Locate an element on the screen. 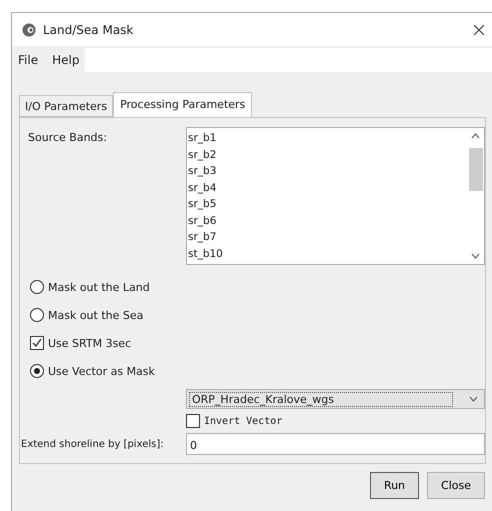 The image size is (492, 511). list-item: sr_b6 is located at coordinates (327, 220).